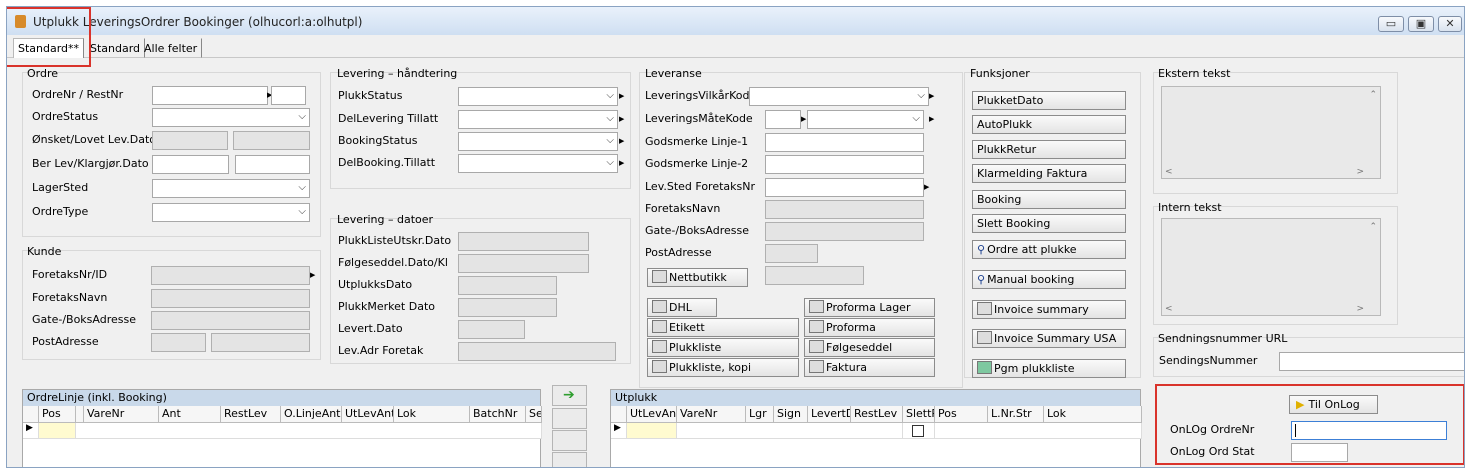  What do you see at coordinates (844, 164) in the screenshot?
I see `godsmerke-2-input` at bounding box center [844, 164].